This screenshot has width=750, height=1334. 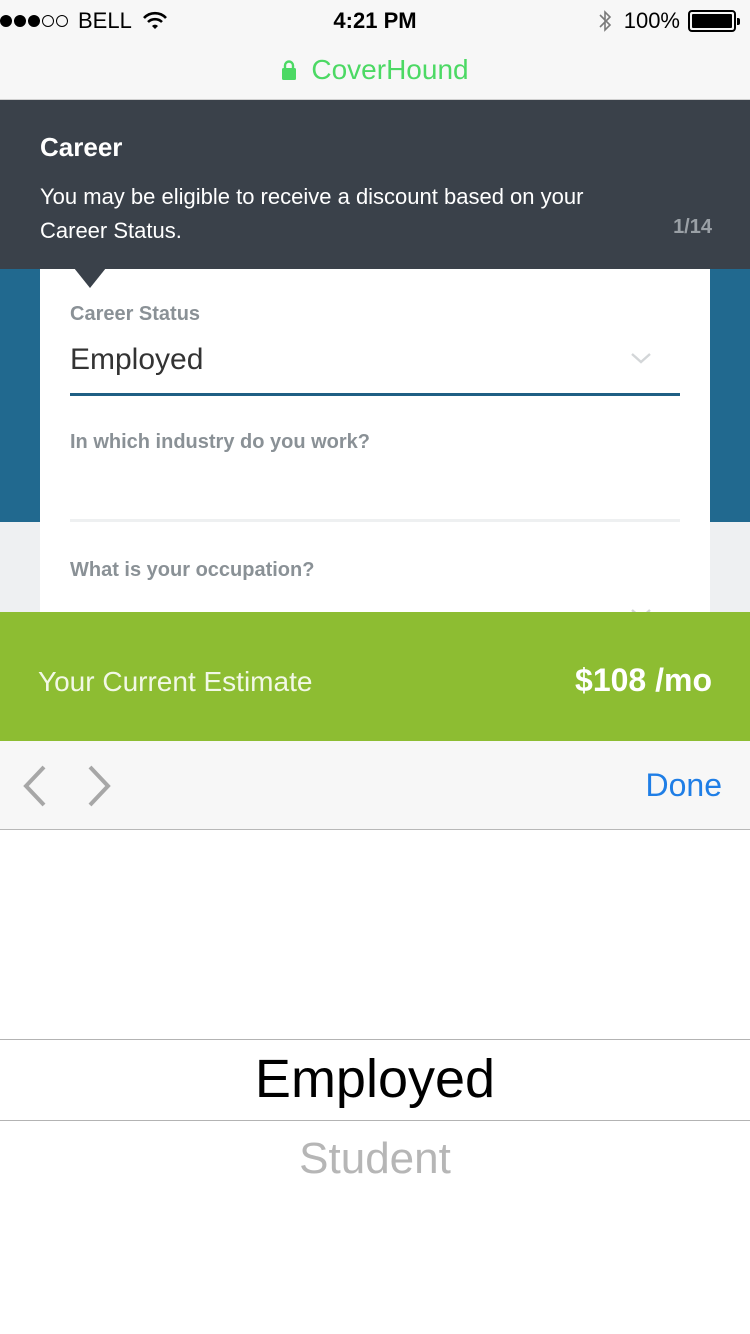 What do you see at coordinates (390, 69) in the screenshot?
I see `site-name: CoverHound` at bounding box center [390, 69].